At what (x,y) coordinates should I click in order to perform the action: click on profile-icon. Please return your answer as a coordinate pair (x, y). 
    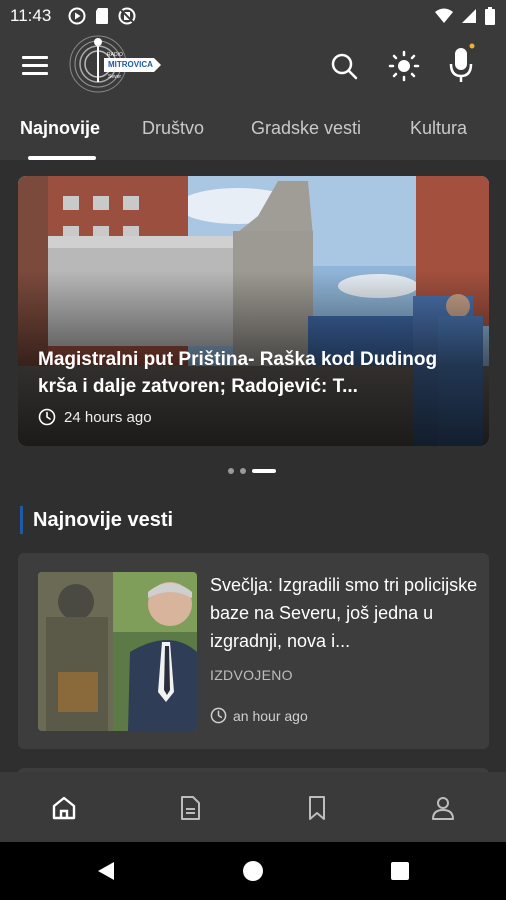
    Looking at the image, I should click on (443, 808).